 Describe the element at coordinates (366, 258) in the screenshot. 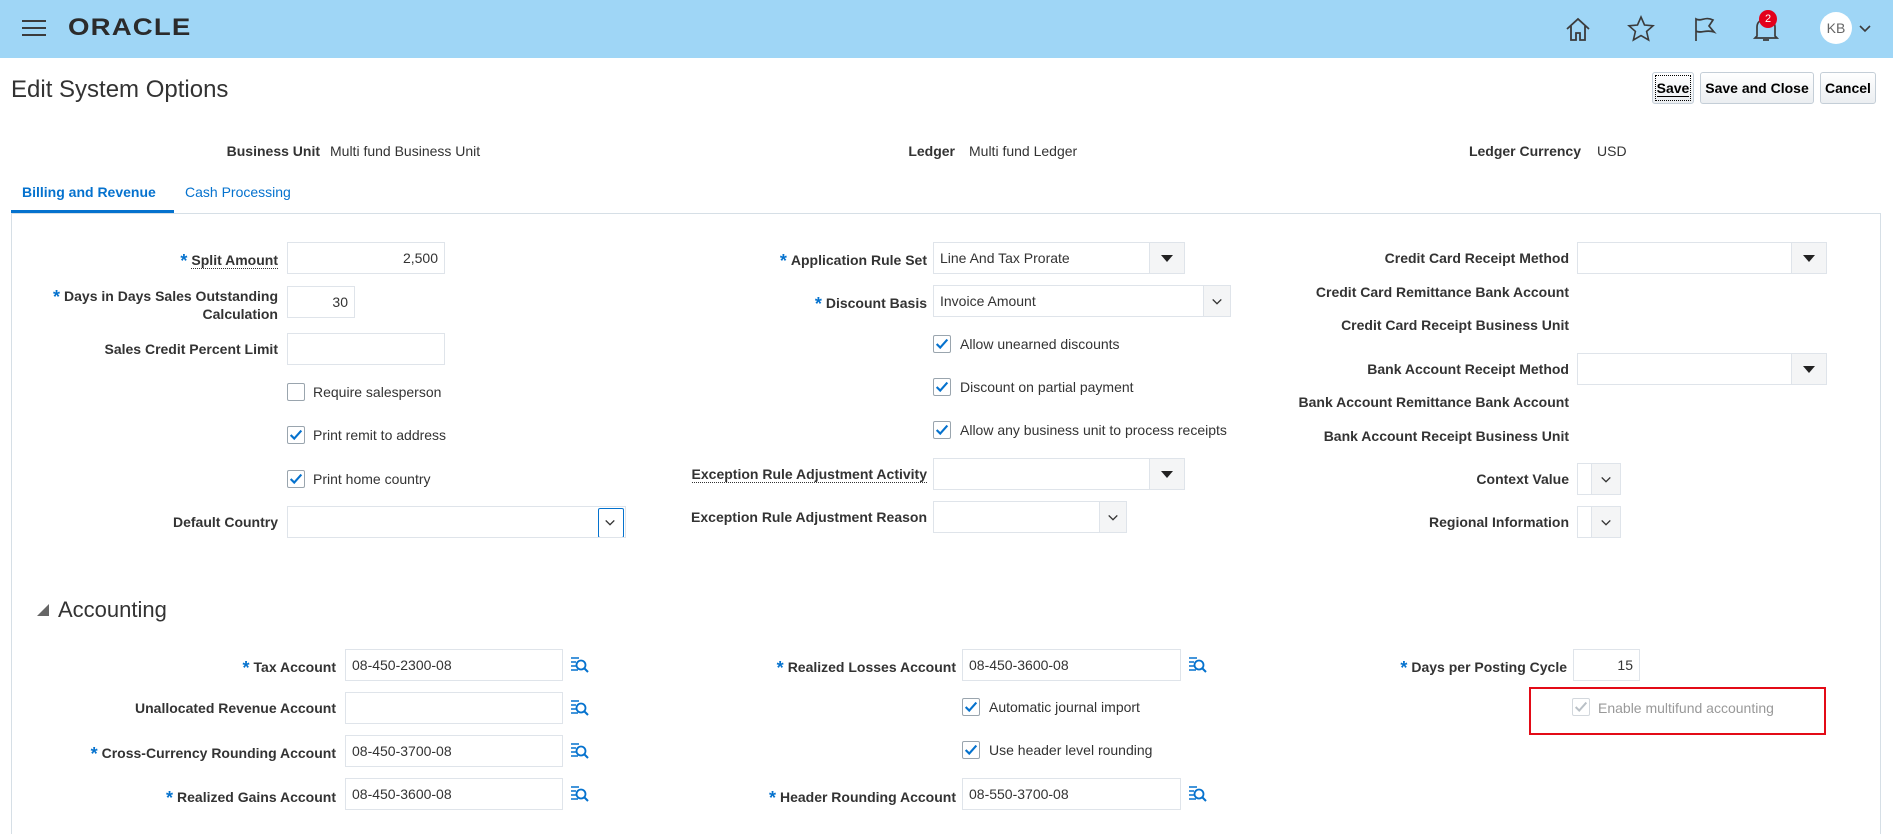

I see `split-amount-input: 2,500` at that location.